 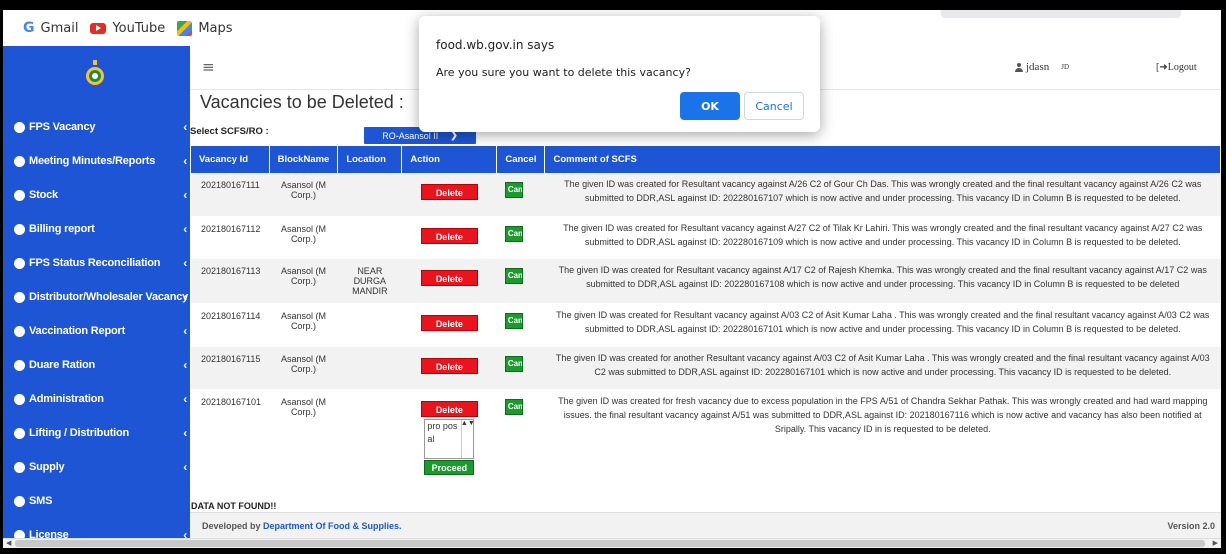 I want to click on sidebar-item: Stock ‹, so click(x=96, y=195).